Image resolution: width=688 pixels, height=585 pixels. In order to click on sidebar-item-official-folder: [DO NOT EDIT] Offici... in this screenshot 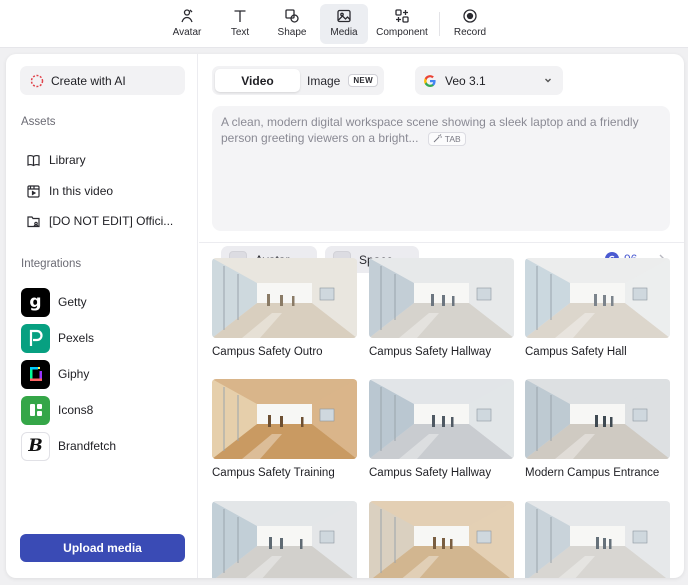, I will do `click(106, 221)`.